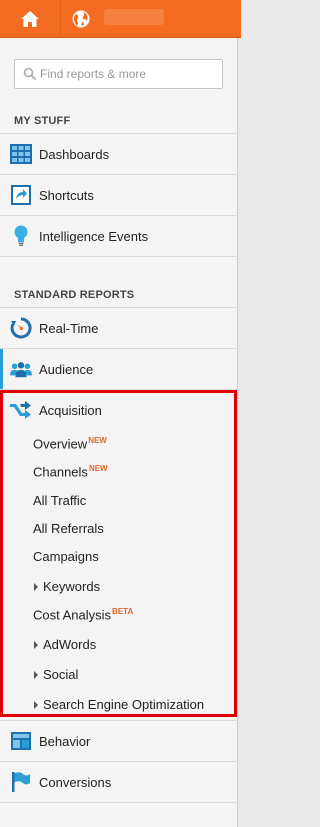  I want to click on panel-edge, so click(239, 432).